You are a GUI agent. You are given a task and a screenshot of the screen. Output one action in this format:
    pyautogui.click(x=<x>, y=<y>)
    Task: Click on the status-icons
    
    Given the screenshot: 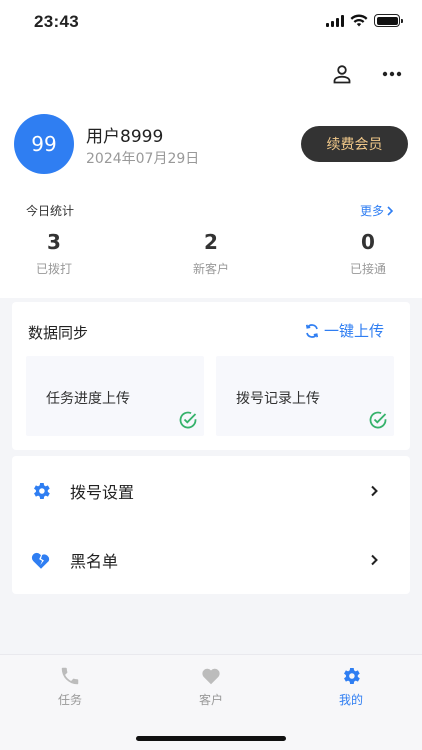 What is the action you would take?
    pyautogui.click(x=364, y=20)
    